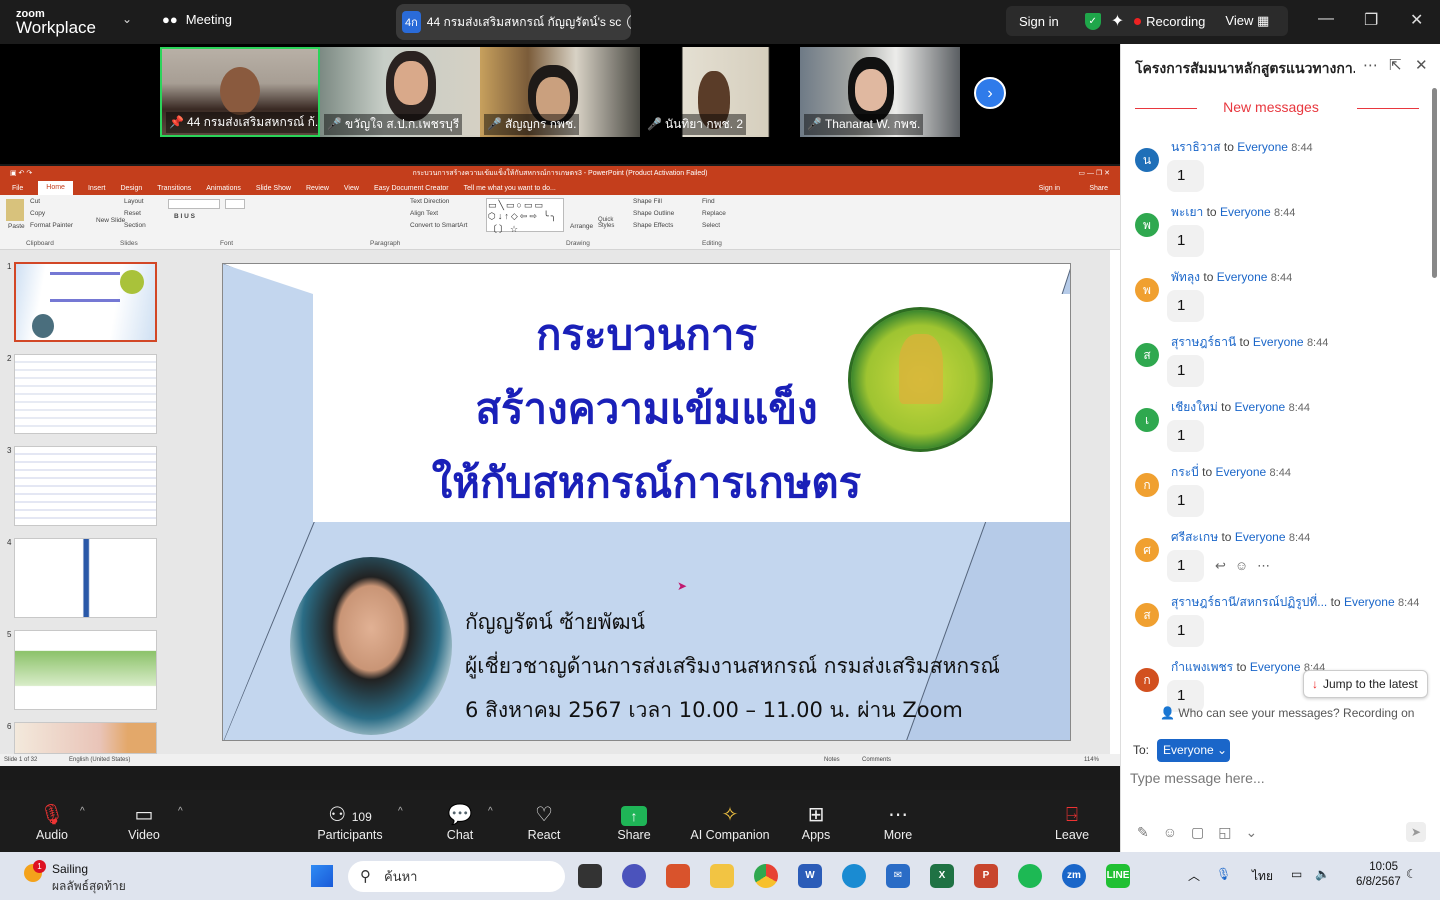 The height and width of the screenshot is (900, 1440). Describe the element at coordinates (110, 220) in the screenshot. I see `new-slide-button: New Slide` at that location.